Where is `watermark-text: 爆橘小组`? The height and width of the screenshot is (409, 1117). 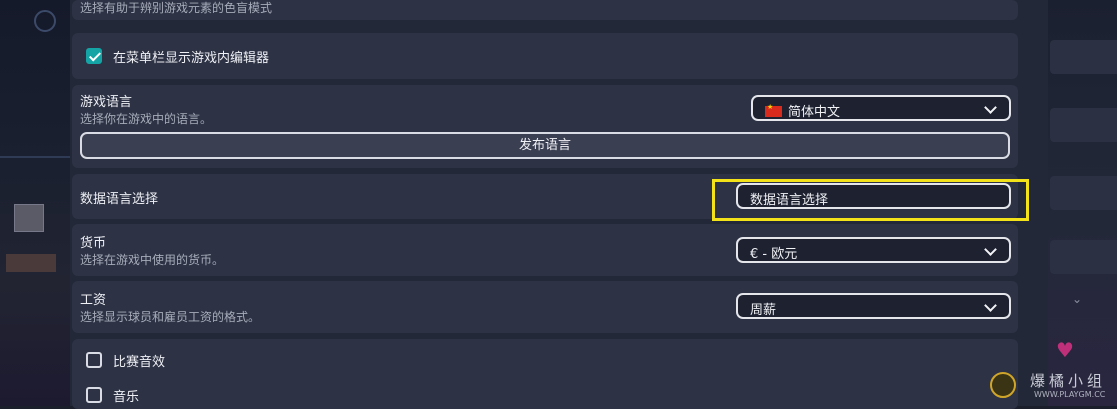
watermark-text: 爆橘小组 is located at coordinates (1068, 381).